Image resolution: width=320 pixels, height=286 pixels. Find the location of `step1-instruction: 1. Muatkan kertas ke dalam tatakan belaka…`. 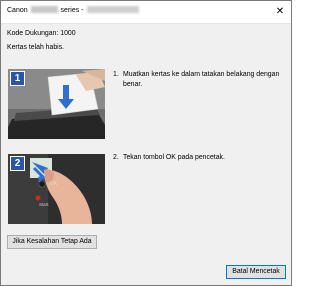

step1-instruction: 1. Muatkan kertas ke dalam tatakan belaka… is located at coordinates (198, 80).